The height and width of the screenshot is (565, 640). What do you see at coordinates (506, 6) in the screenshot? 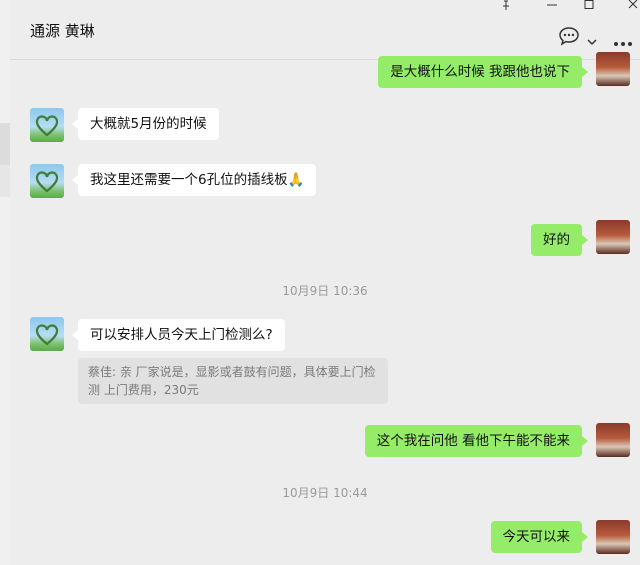
I see `pin-icon` at bounding box center [506, 6].